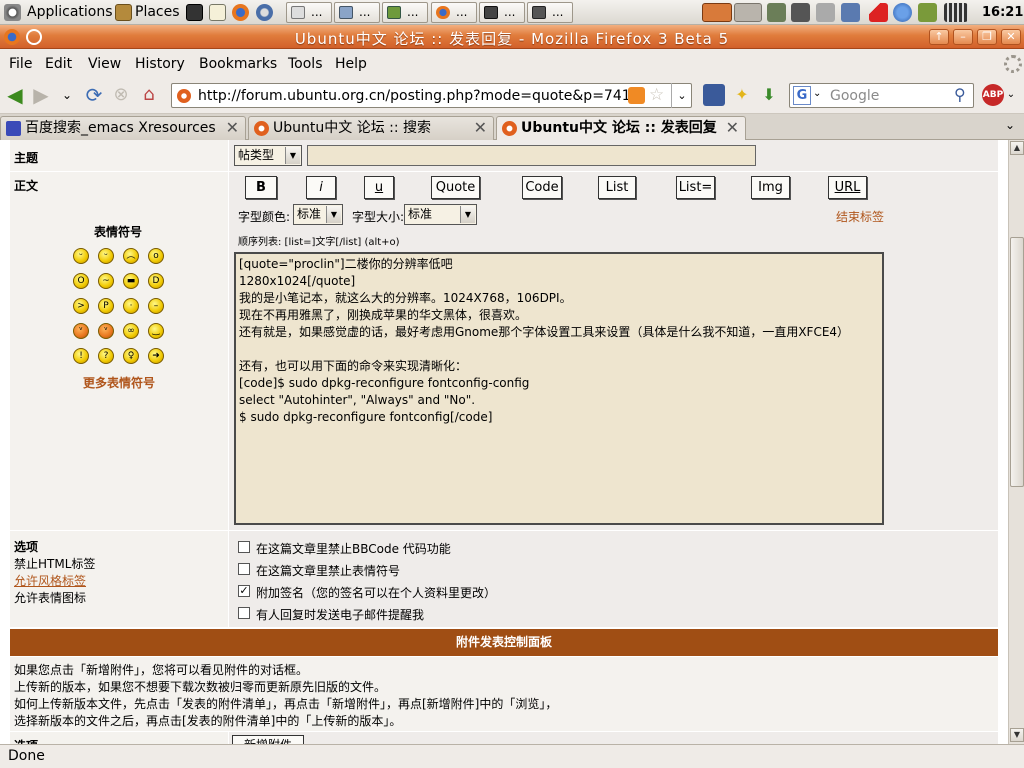 The height and width of the screenshot is (768, 1024). Describe the element at coordinates (440, 214) in the screenshot. I see `font-size-select: 标准 ▼` at that location.